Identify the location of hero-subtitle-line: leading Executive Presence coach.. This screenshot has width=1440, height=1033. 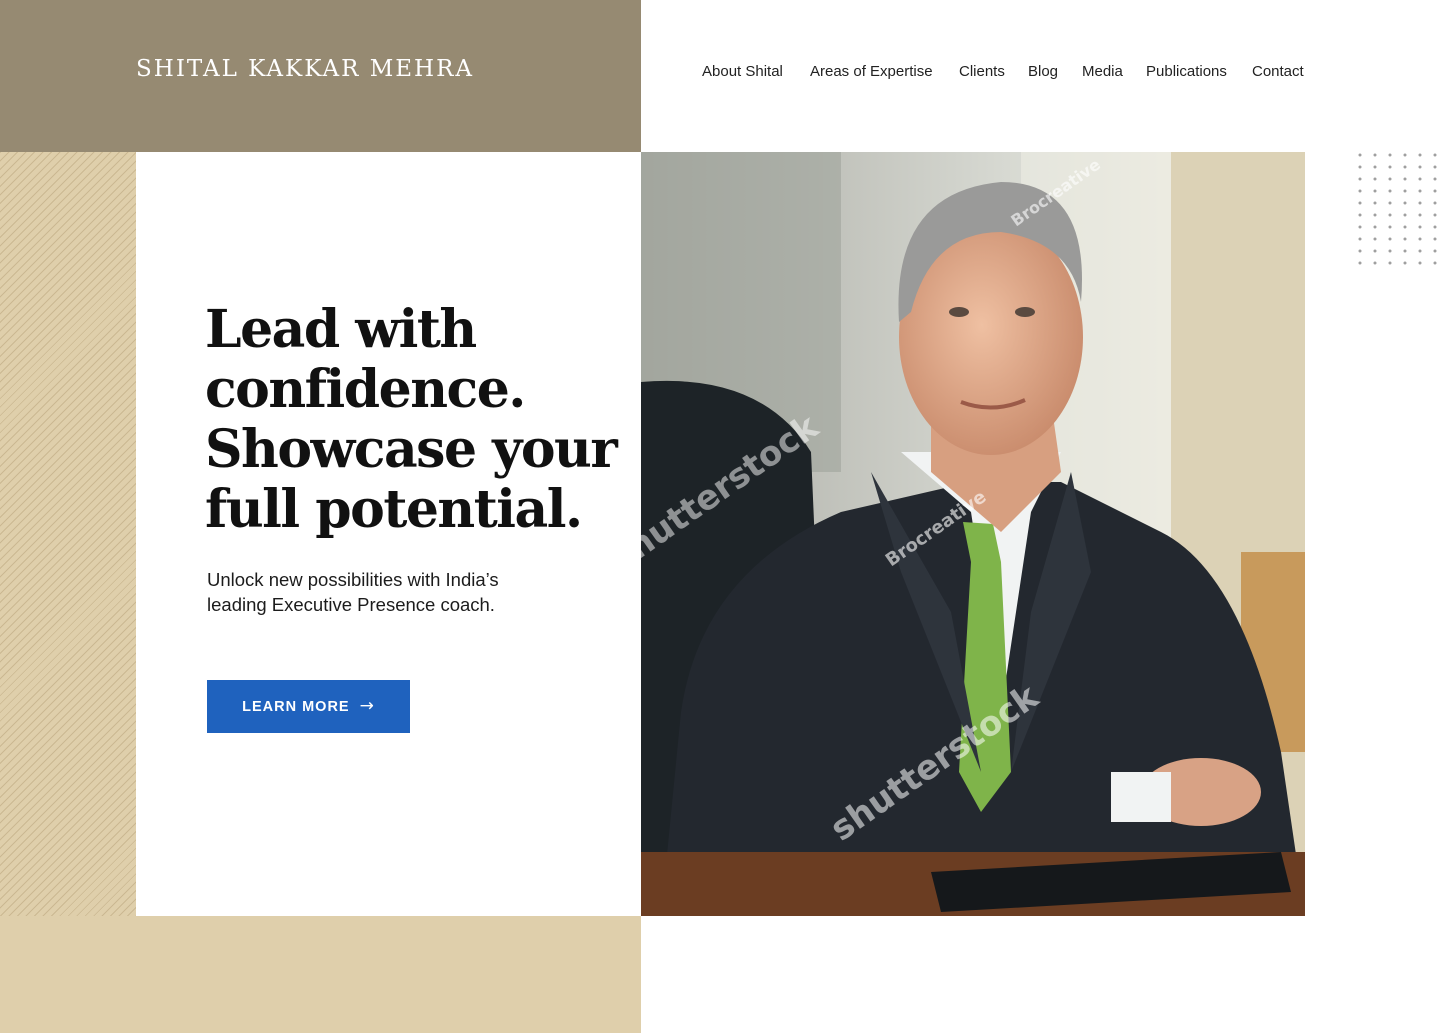
(351, 604).